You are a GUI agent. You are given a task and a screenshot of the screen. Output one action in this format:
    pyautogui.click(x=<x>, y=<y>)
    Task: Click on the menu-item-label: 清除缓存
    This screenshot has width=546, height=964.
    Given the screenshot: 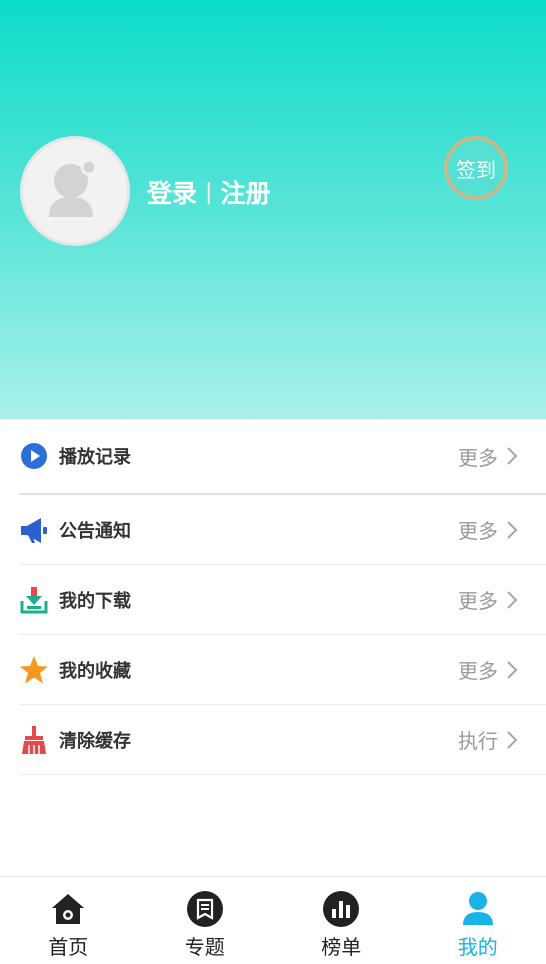 What is the action you would take?
    pyautogui.click(x=95, y=741)
    